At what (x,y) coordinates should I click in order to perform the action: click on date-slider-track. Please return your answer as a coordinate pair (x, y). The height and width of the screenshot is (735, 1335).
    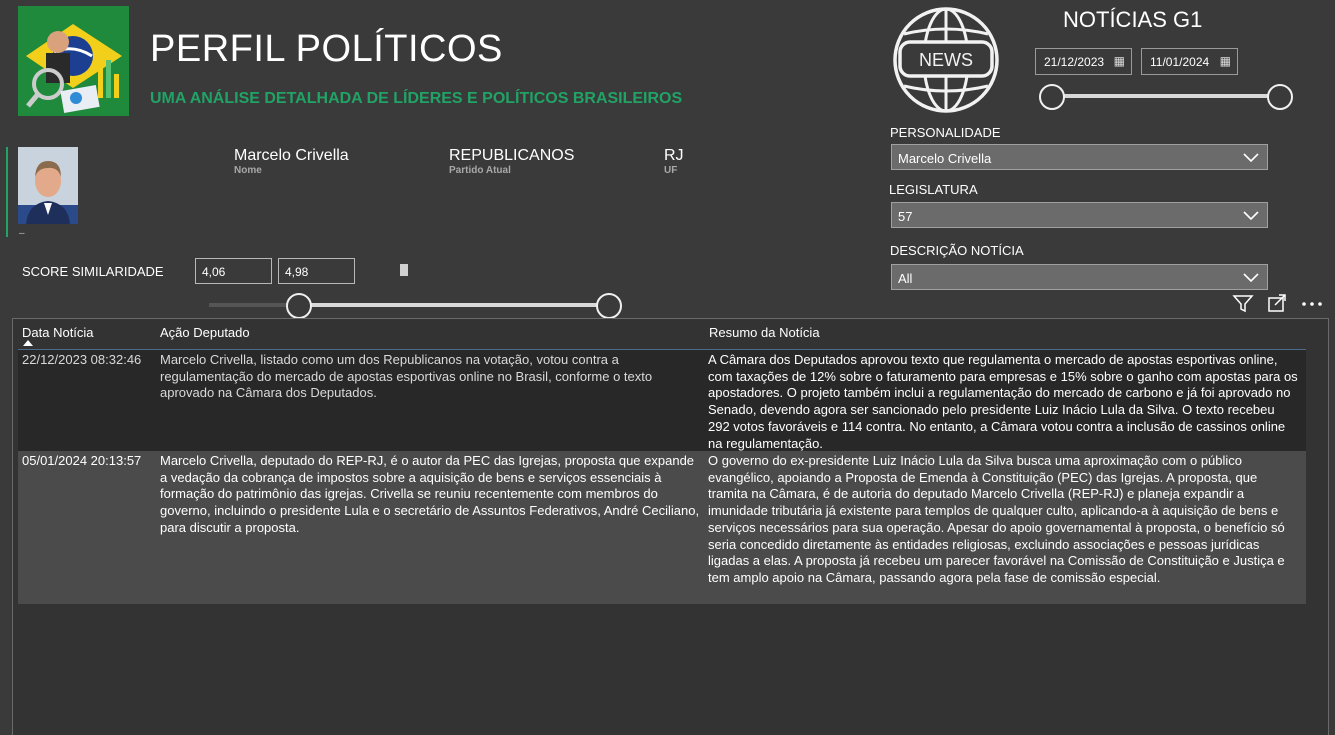
    Looking at the image, I should click on (1165, 96).